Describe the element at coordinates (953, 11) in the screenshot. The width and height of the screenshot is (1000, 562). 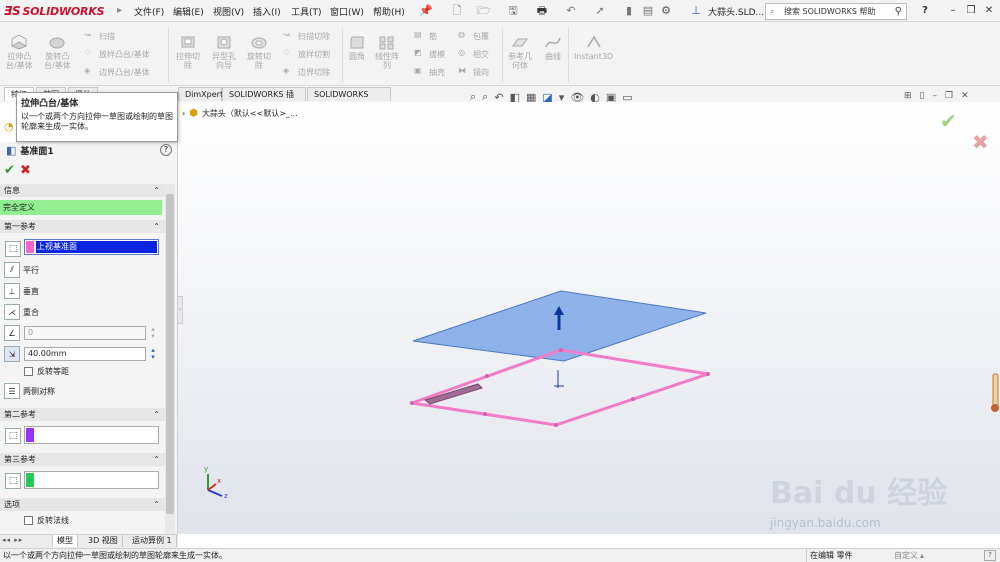
I see `minimize-button: –` at that location.